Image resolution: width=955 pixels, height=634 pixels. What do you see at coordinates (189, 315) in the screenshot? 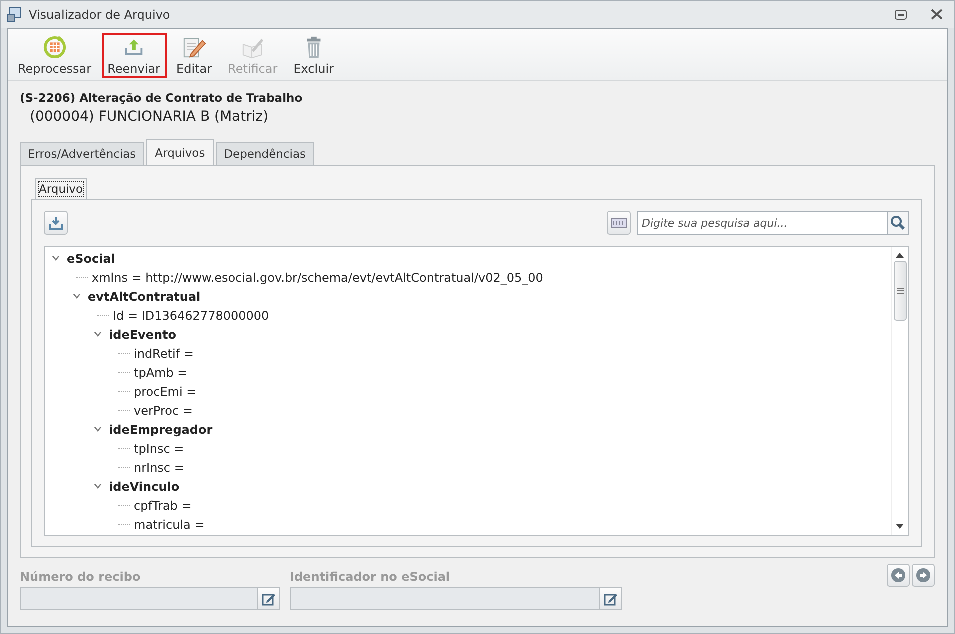
I see `tree-leaf-label: Id = ID136462778000000` at bounding box center [189, 315].